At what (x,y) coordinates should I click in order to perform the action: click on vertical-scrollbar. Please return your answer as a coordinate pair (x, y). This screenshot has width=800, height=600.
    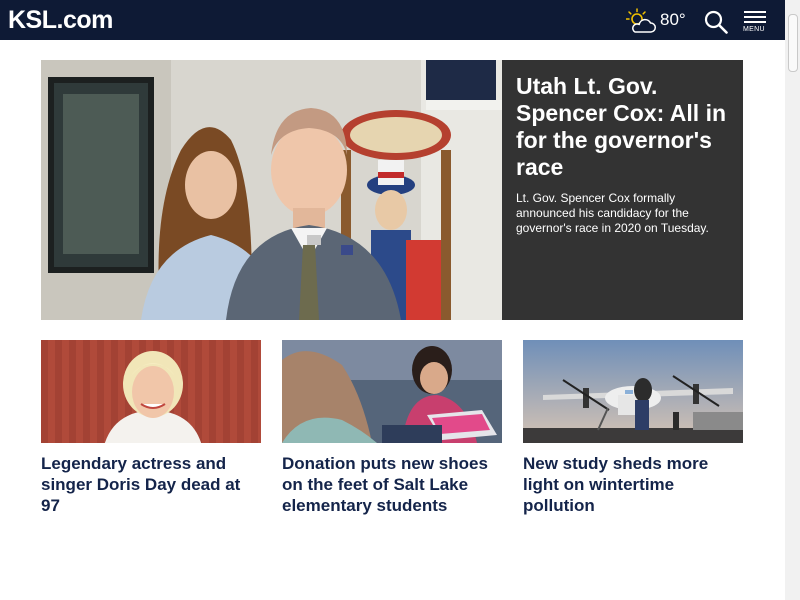
    Looking at the image, I should click on (792, 300).